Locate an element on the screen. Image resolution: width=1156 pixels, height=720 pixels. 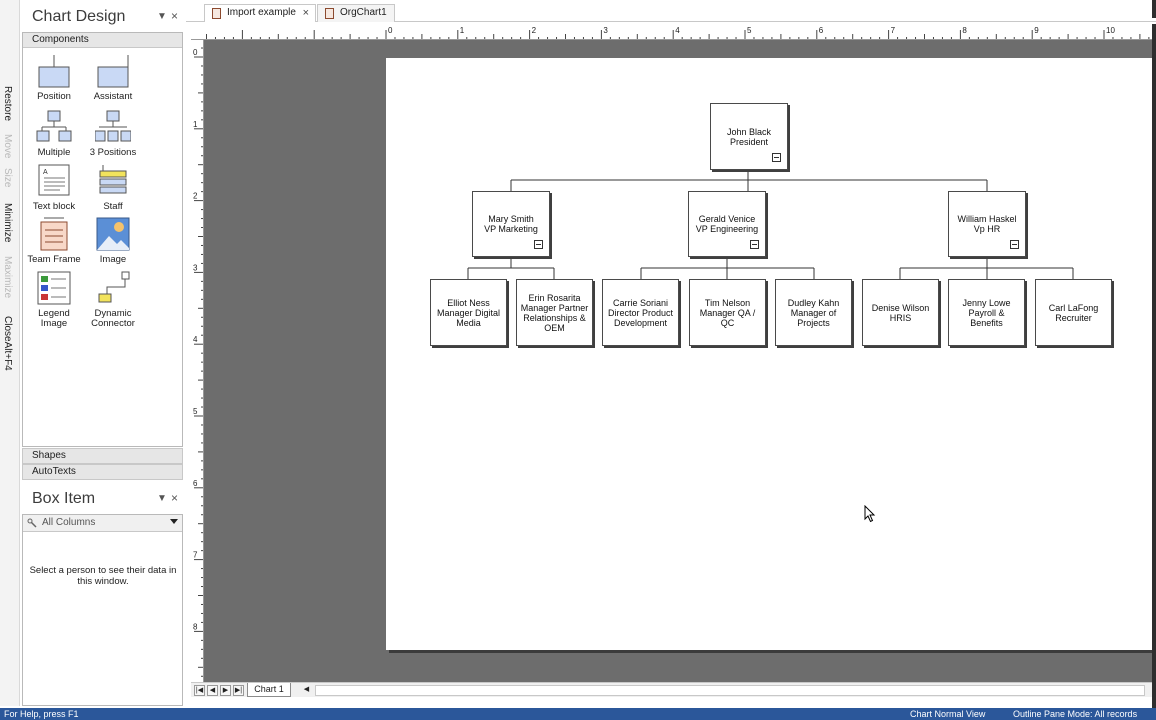
org-box-carl-lafong: Carl LaFong Recruiter is located at coordinates (1073, 312).